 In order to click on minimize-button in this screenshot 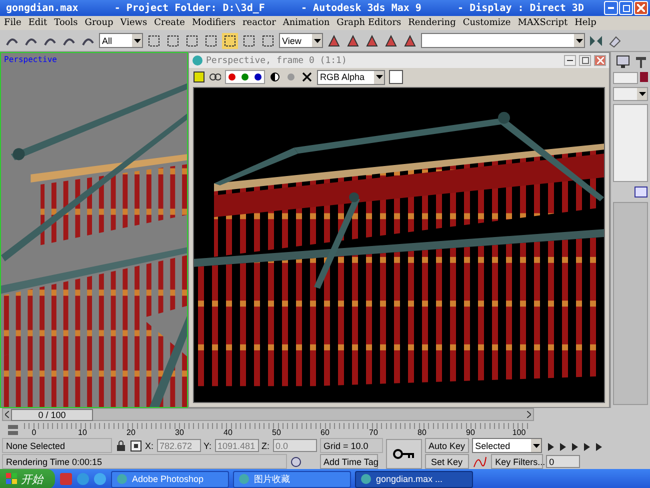, I will do `click(570, 60)`.